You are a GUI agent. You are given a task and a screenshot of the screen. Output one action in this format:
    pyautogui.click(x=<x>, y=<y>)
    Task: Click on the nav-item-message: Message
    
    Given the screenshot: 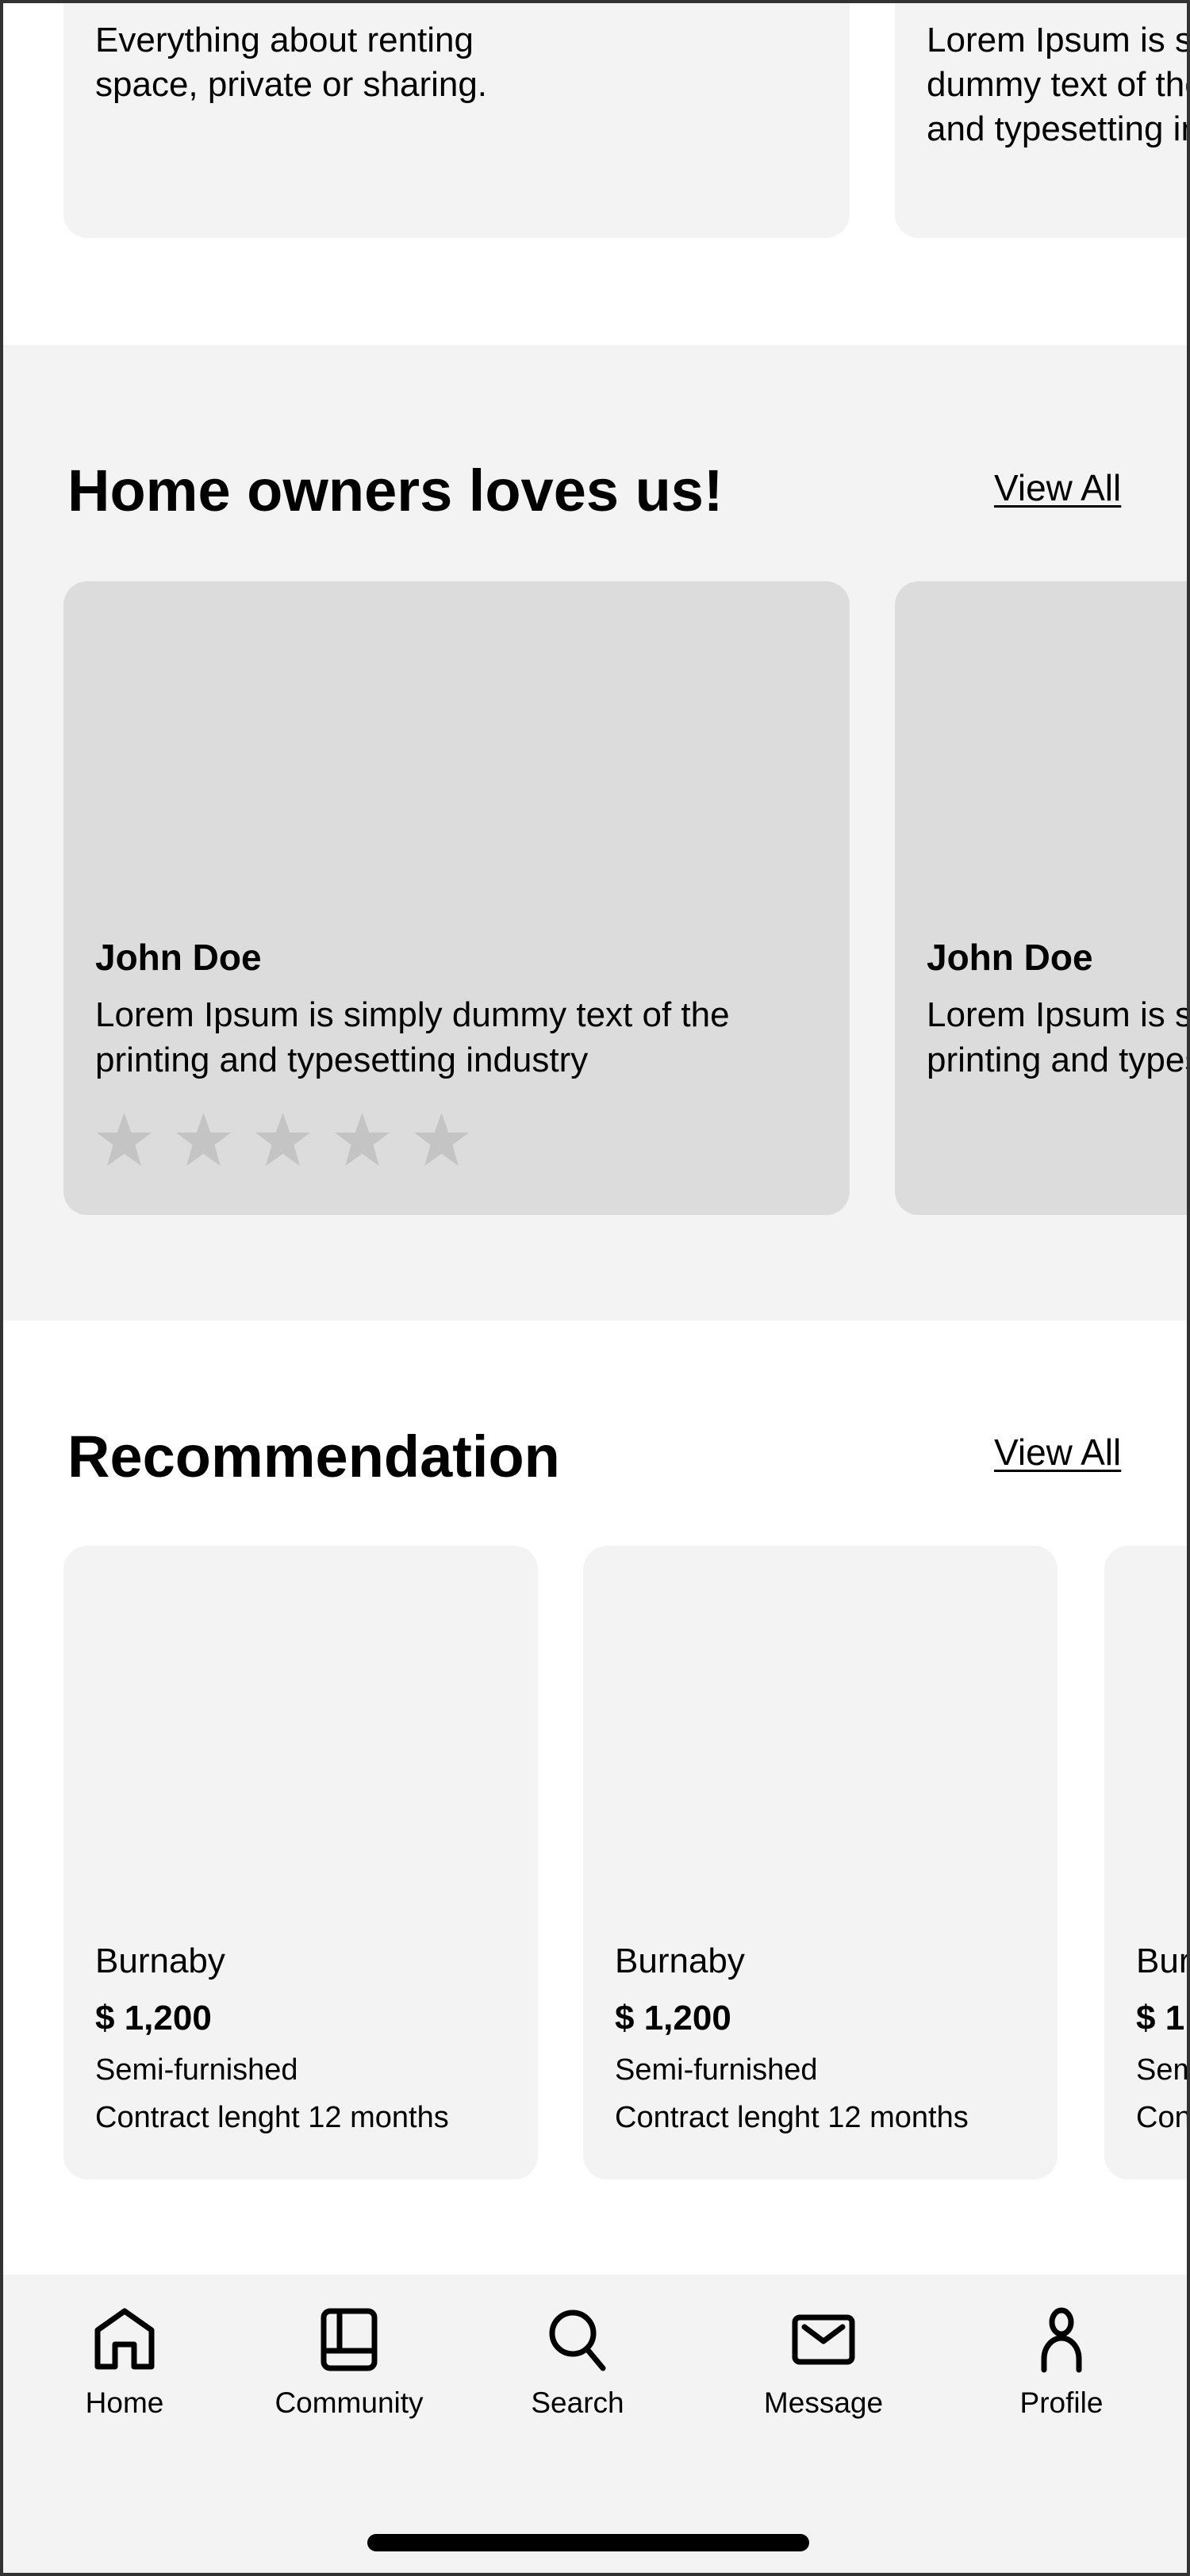 What is the action you would take?
    pyautogui.click(x=824, y=2362)
    